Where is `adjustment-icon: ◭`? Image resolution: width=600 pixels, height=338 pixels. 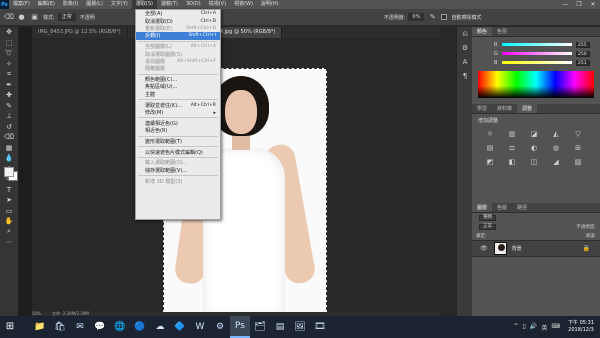
adjustment-icon: ◭ is located at coordinates (556, 134).